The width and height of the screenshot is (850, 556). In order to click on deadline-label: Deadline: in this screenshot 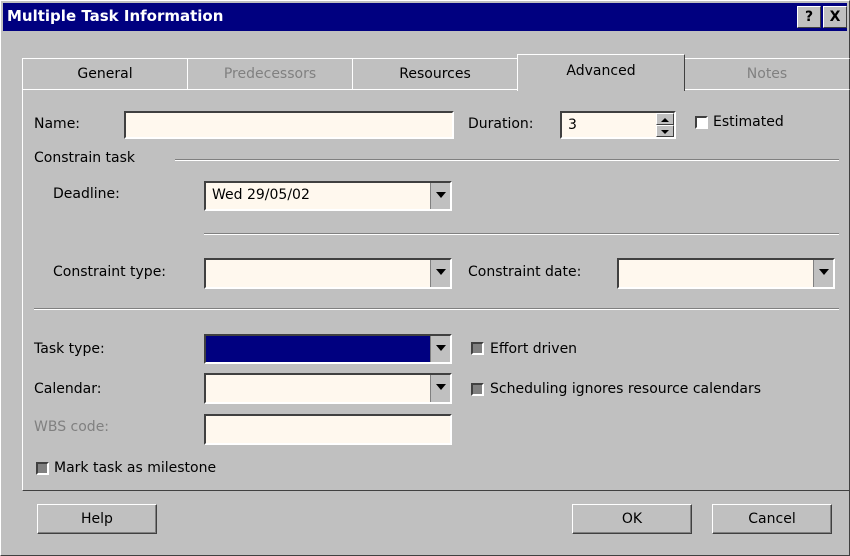, I will do `click(86, 194)`.